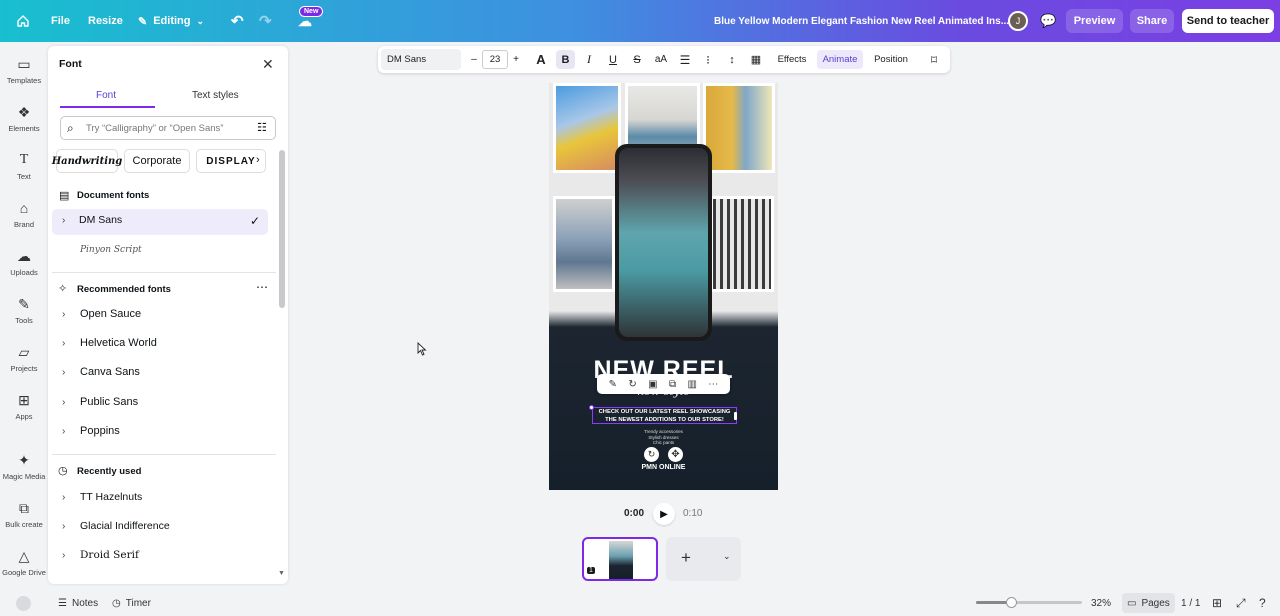 The image size is (1280, 616). I want to click on add-page-icon: +, so click(686, 558).